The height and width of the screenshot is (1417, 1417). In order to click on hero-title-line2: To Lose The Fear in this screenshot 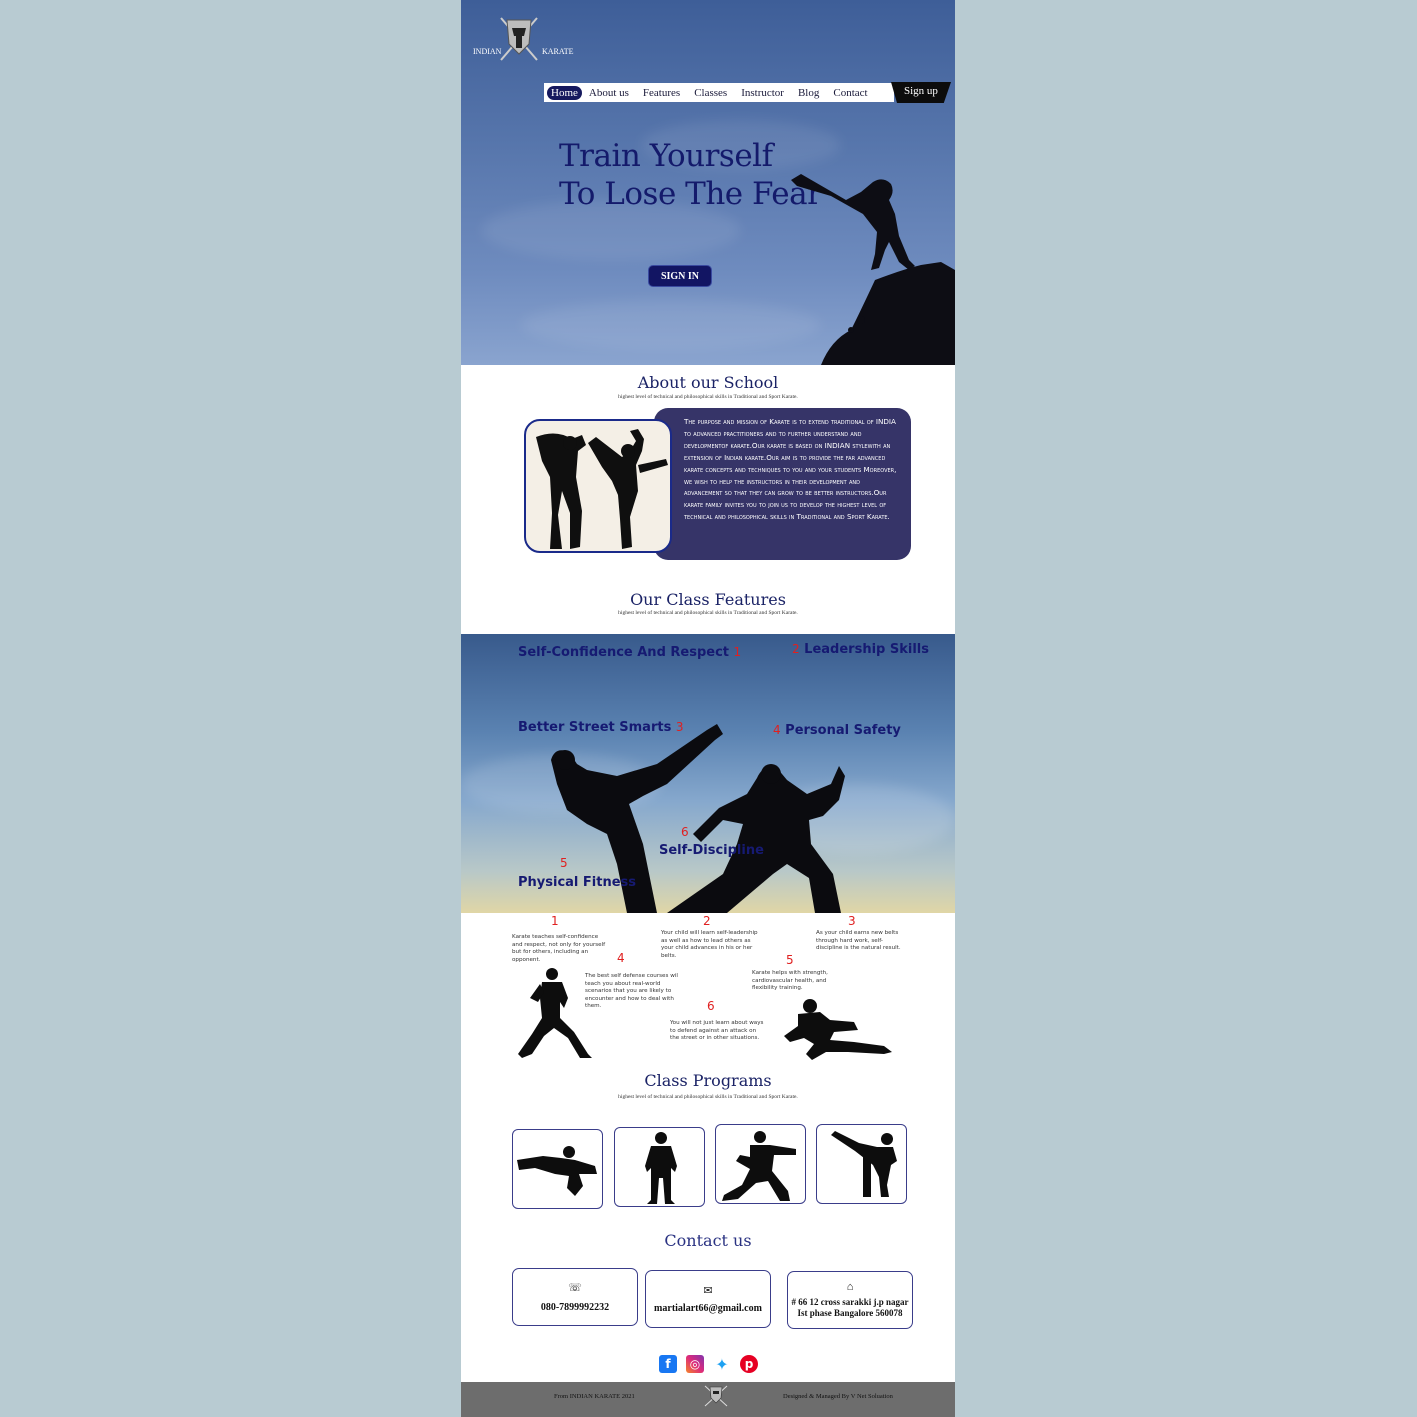, I will do `click(690, 194)`.